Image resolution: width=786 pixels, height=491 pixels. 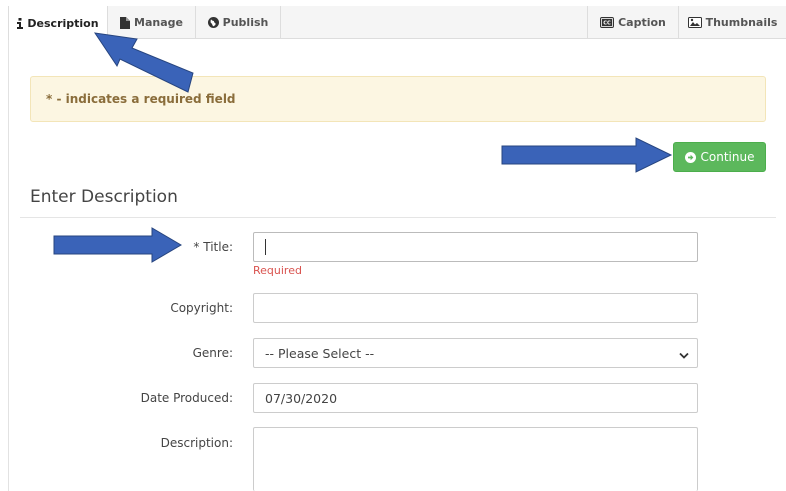 I want to click on annotation-arrow-tab, so click(x=143, y=62).